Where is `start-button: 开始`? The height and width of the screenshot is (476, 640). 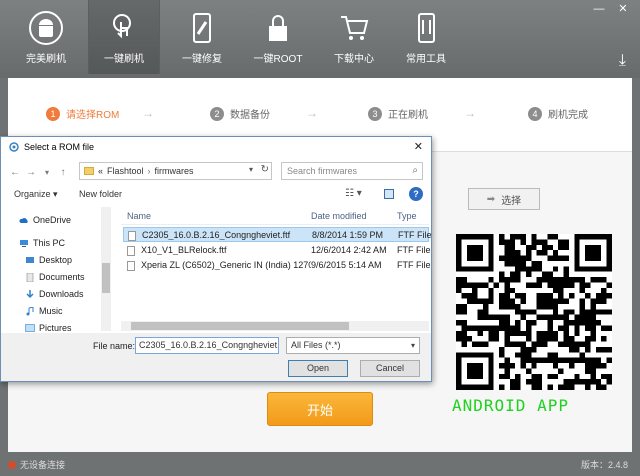 start-button: 开始 is located at coordinates (320, 409).